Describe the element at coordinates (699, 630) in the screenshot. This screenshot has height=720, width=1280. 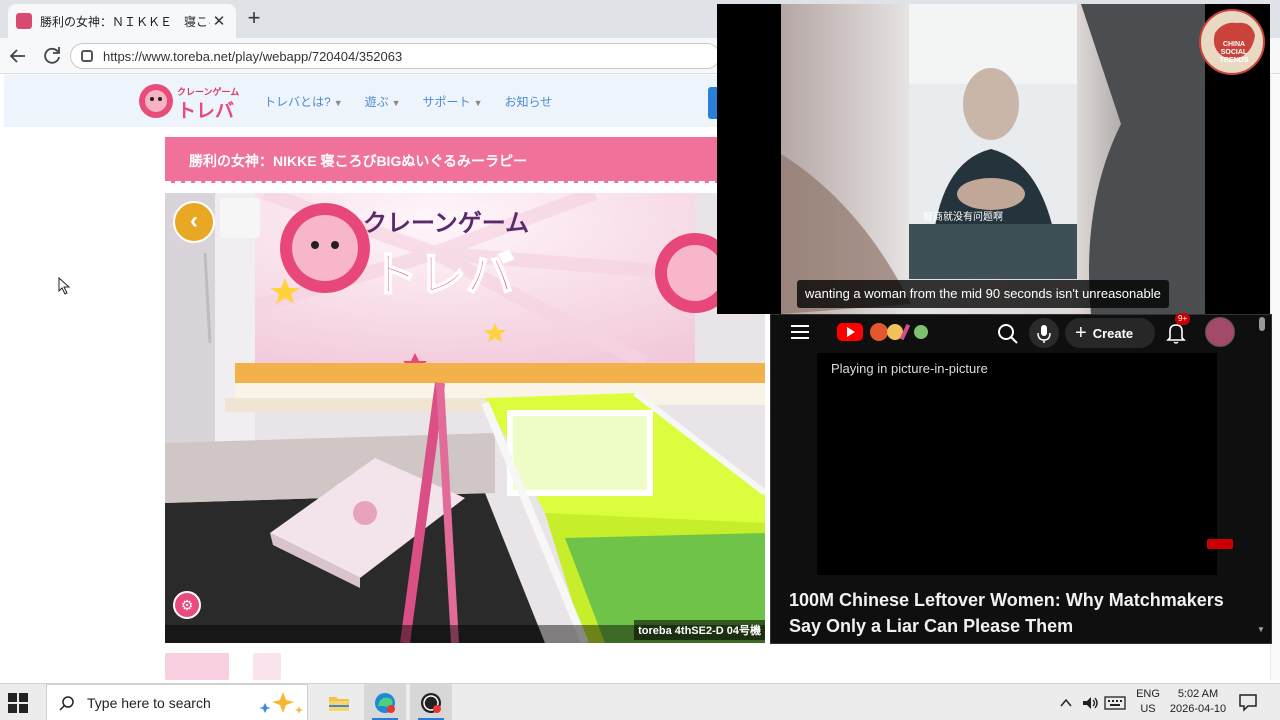
I see `camera-label: toreba 4thSE2-D 04号機` at that location.